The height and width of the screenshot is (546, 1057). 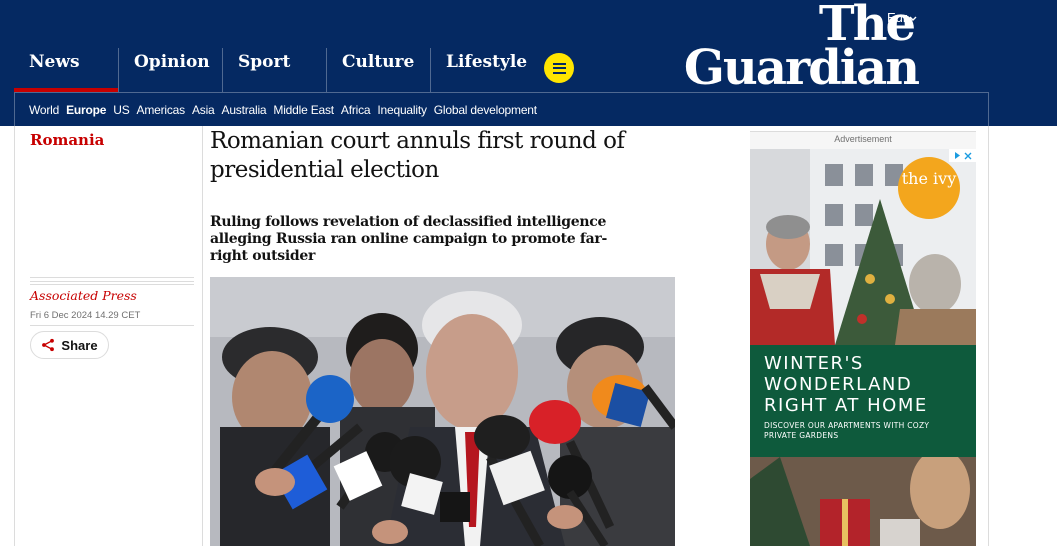 What do you see at coordinates (559, 63) in the screenshot?
I see `menu-icon` at bounding box center [559, 63].